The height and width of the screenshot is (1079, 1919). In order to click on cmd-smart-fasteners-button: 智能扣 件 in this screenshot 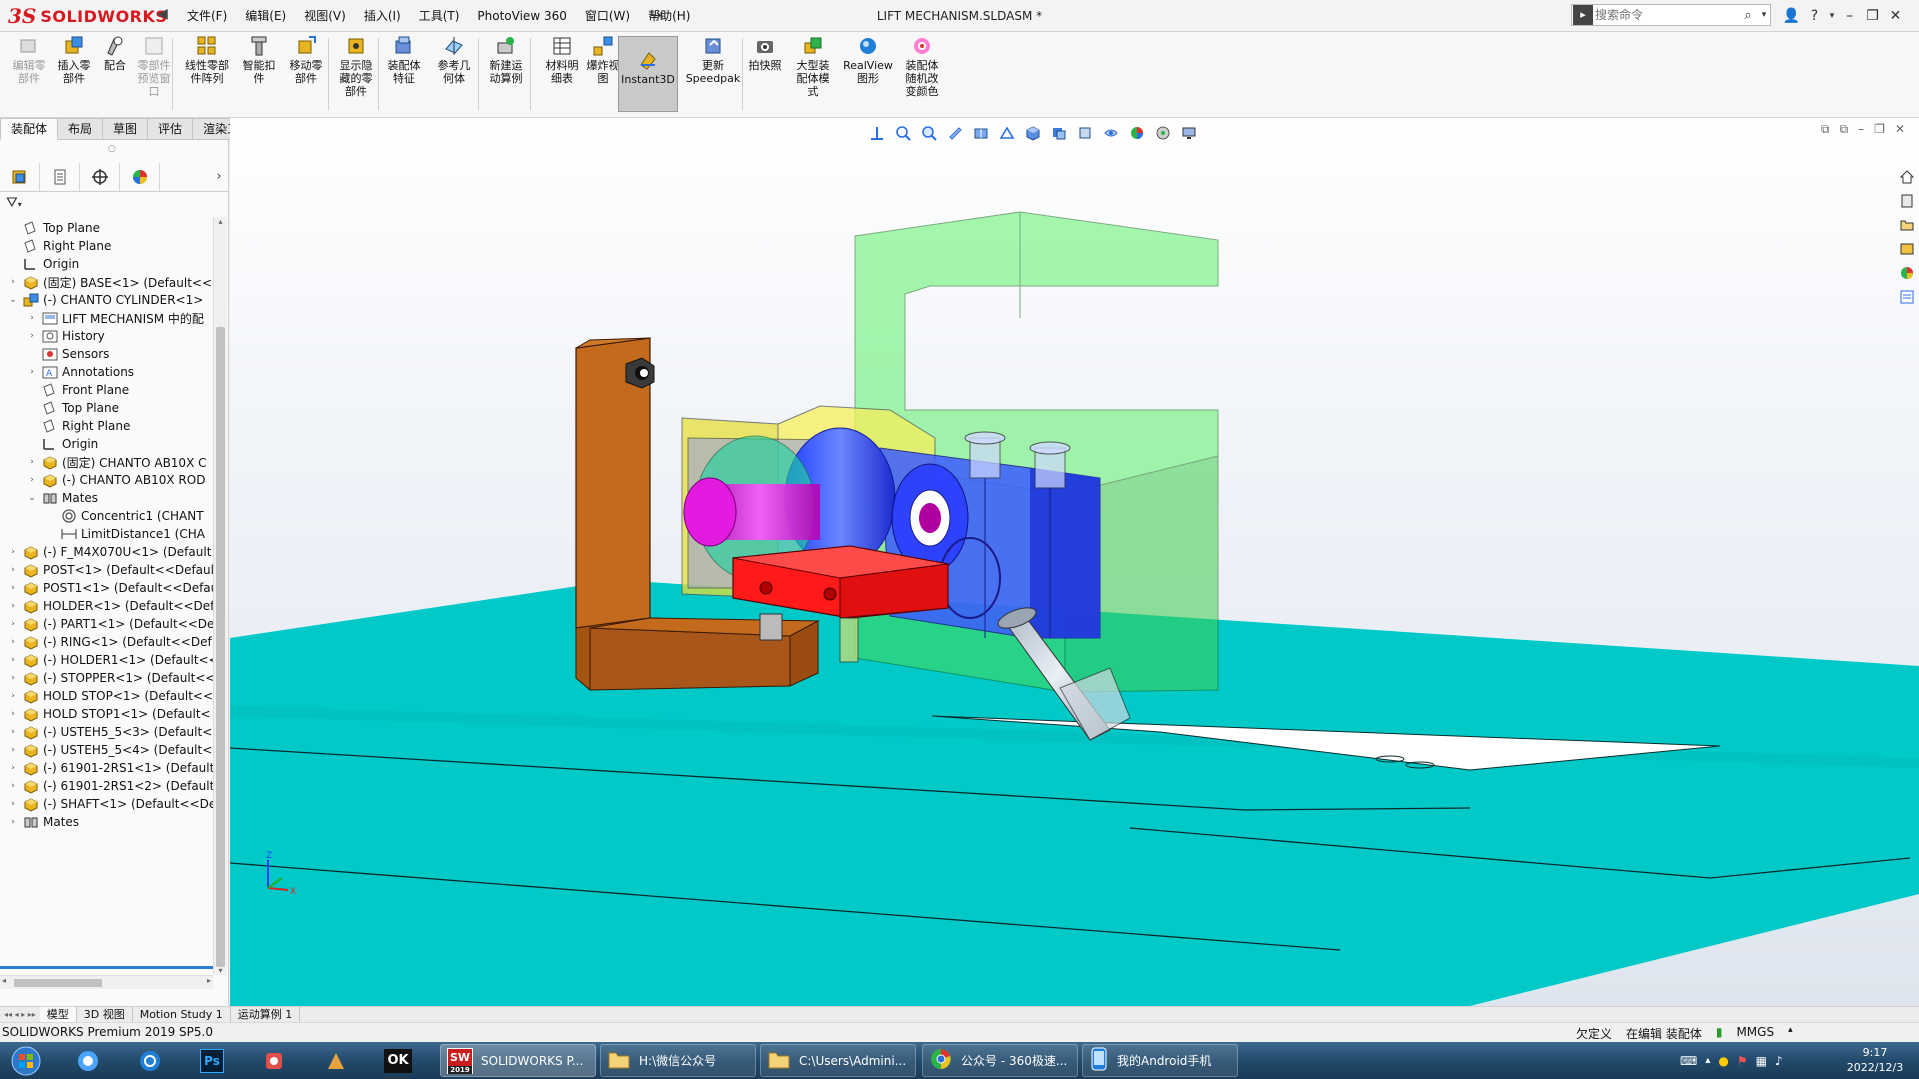, I will do `click(259, 60)`.